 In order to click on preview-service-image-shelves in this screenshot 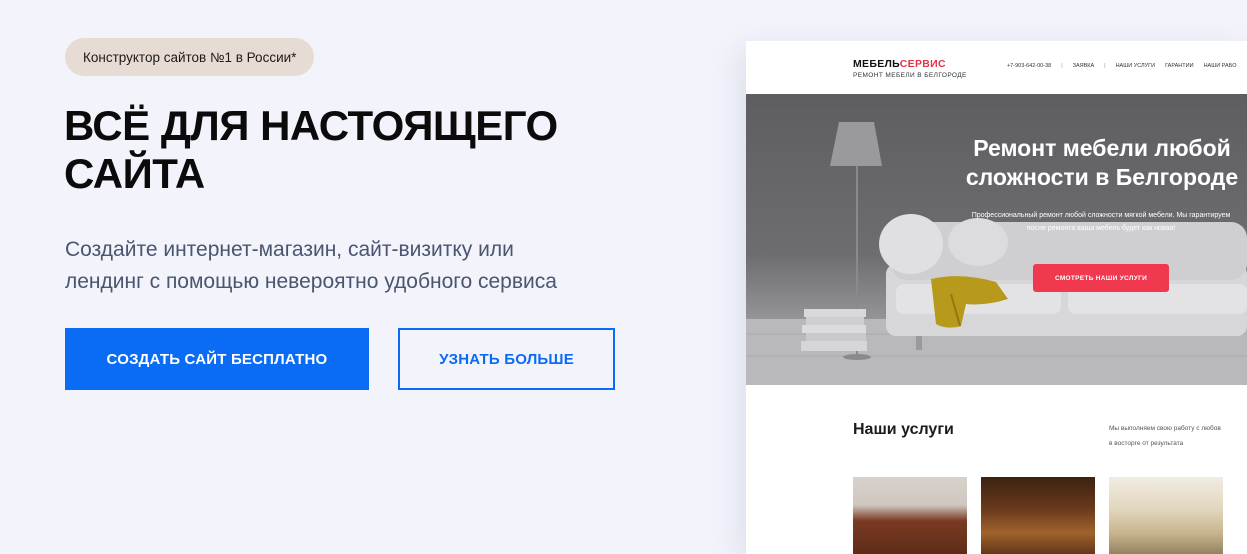, I will do `click(1166, 515)`.